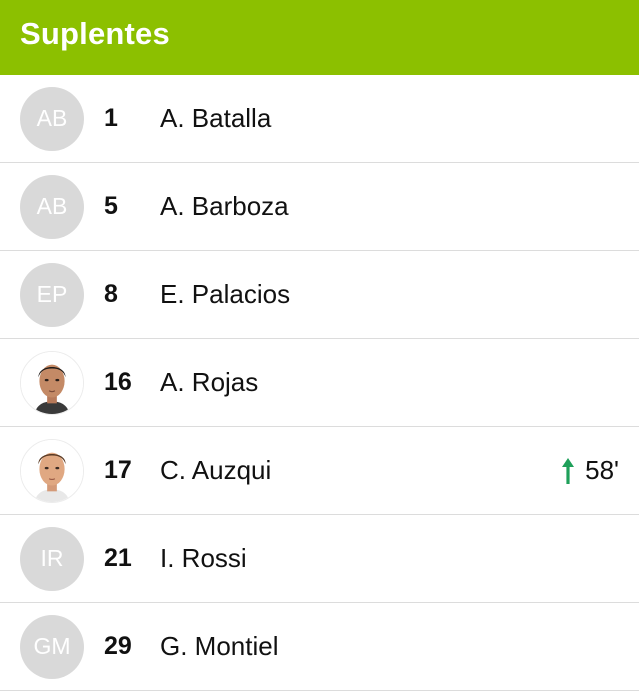 The width and height of the screenshot is (639, 691). Describe the element at coordinates (224, 206) in the screenshot. I see `player-name: A. Barboza` at that location.